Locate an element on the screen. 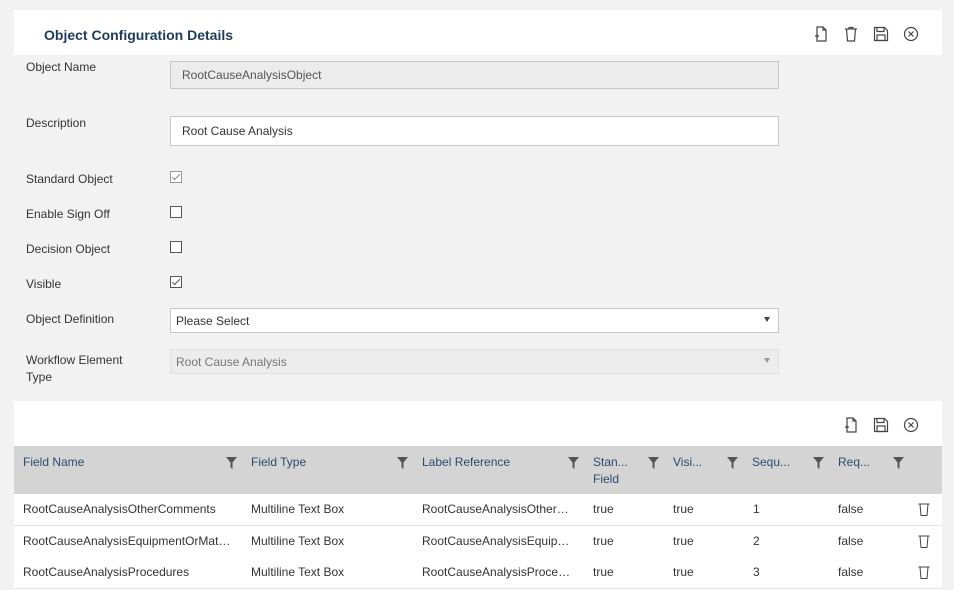 This screenshot has width=954, height=590. cell-field-name: RootCauseAnalysisOtherComments is located at coordinates (119, 509).